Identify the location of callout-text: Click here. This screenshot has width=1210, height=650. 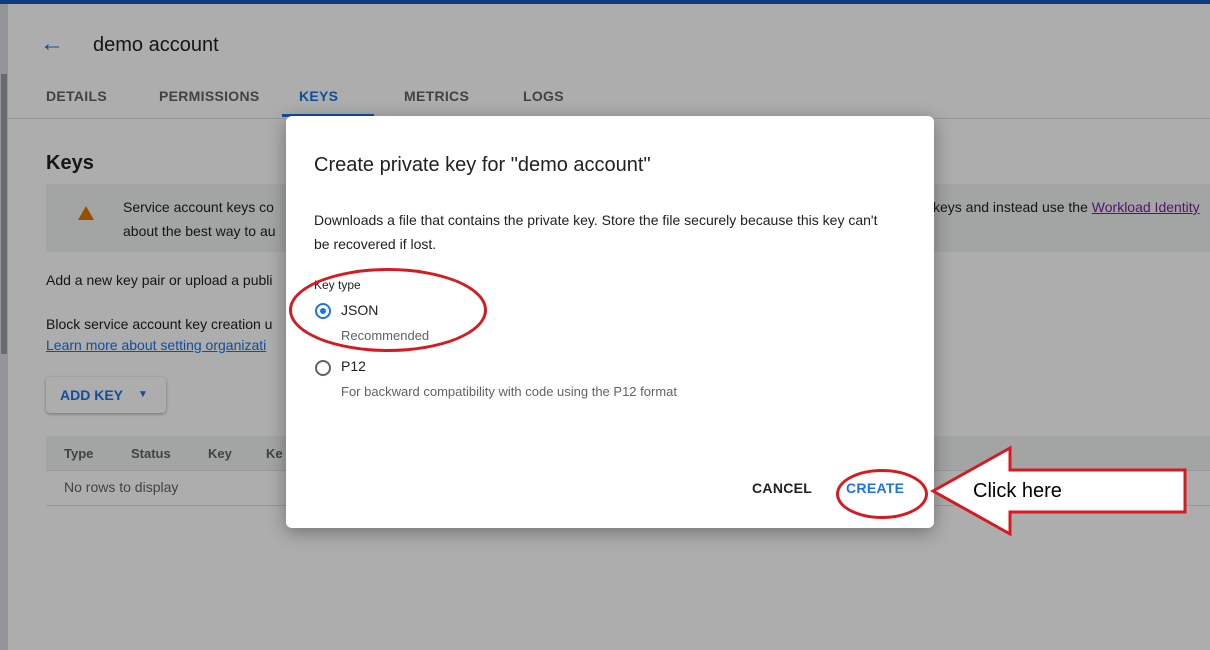
(1017, 491).